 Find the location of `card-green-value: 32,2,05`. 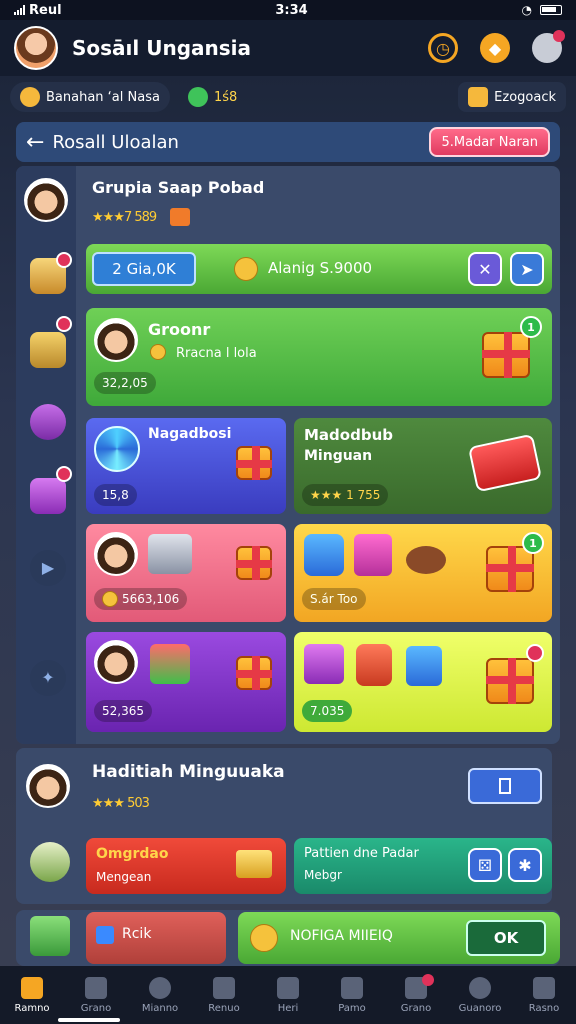

card-green-value: 32,2,05 is located at coordinates (125, 383).